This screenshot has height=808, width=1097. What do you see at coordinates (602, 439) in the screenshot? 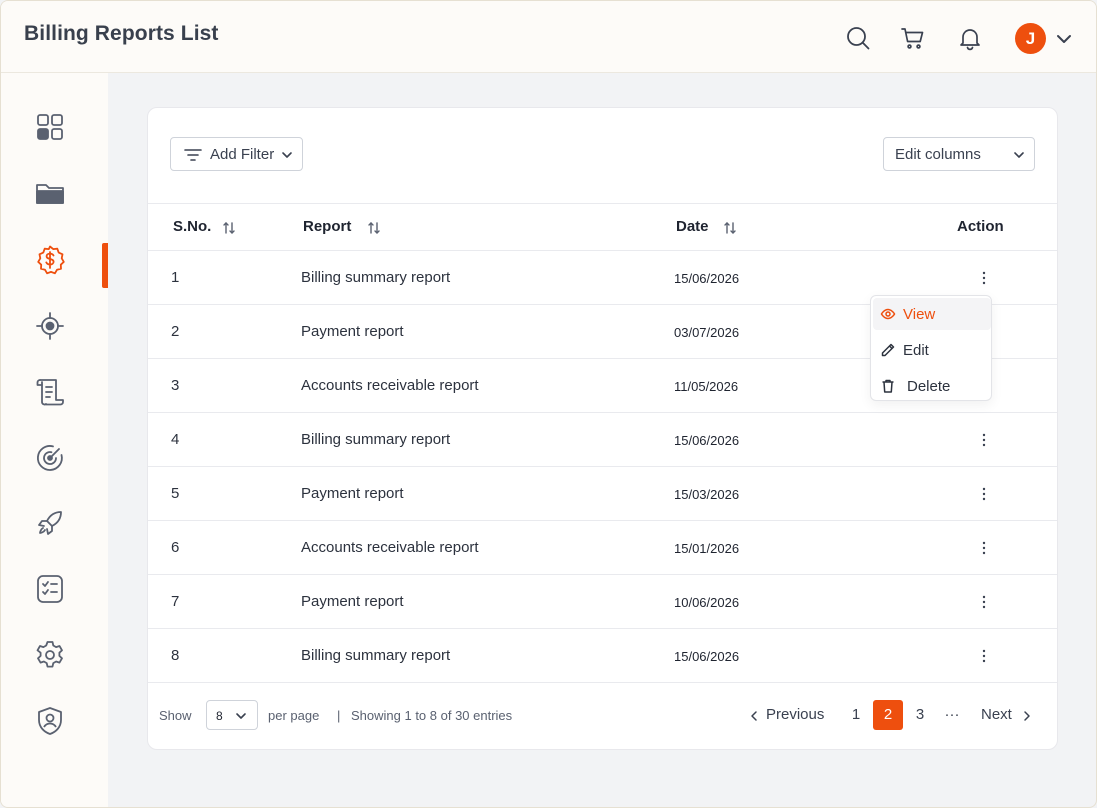
I see `table-row: 4 Billing summary report 15/06/2026` at bounding box center [602, 439].